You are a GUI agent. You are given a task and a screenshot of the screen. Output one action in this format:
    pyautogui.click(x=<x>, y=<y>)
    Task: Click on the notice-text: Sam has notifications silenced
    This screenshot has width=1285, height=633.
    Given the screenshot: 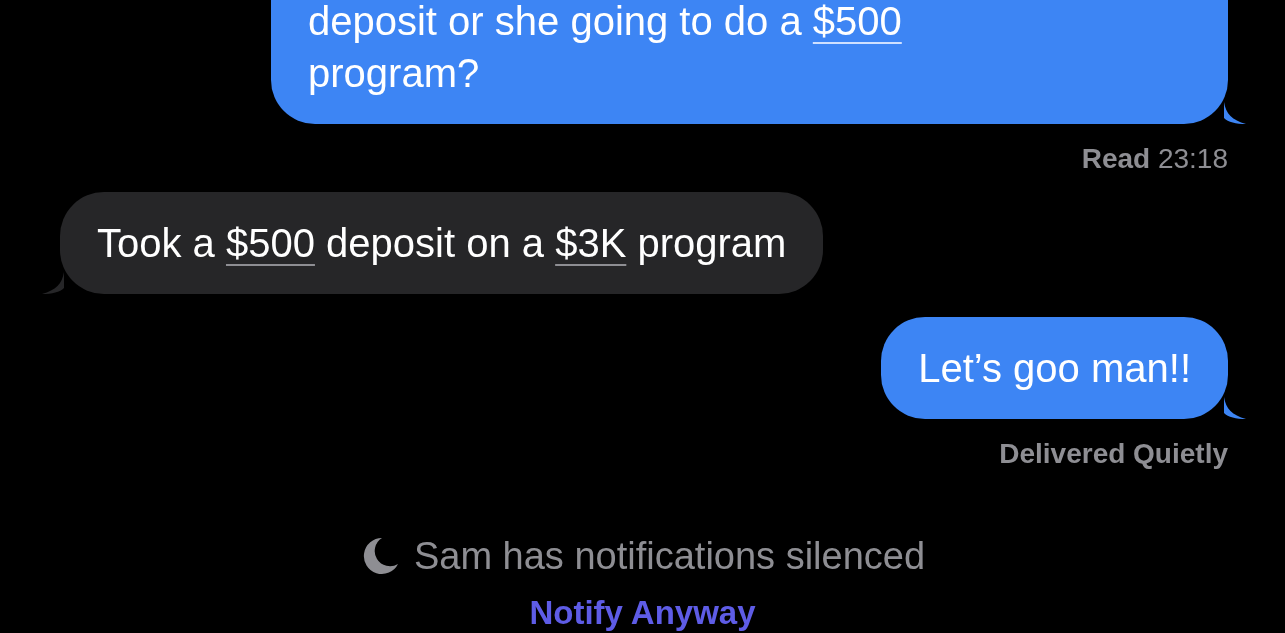 What is the action you would take?
    pyautogui.click(x=669, y=556)
    